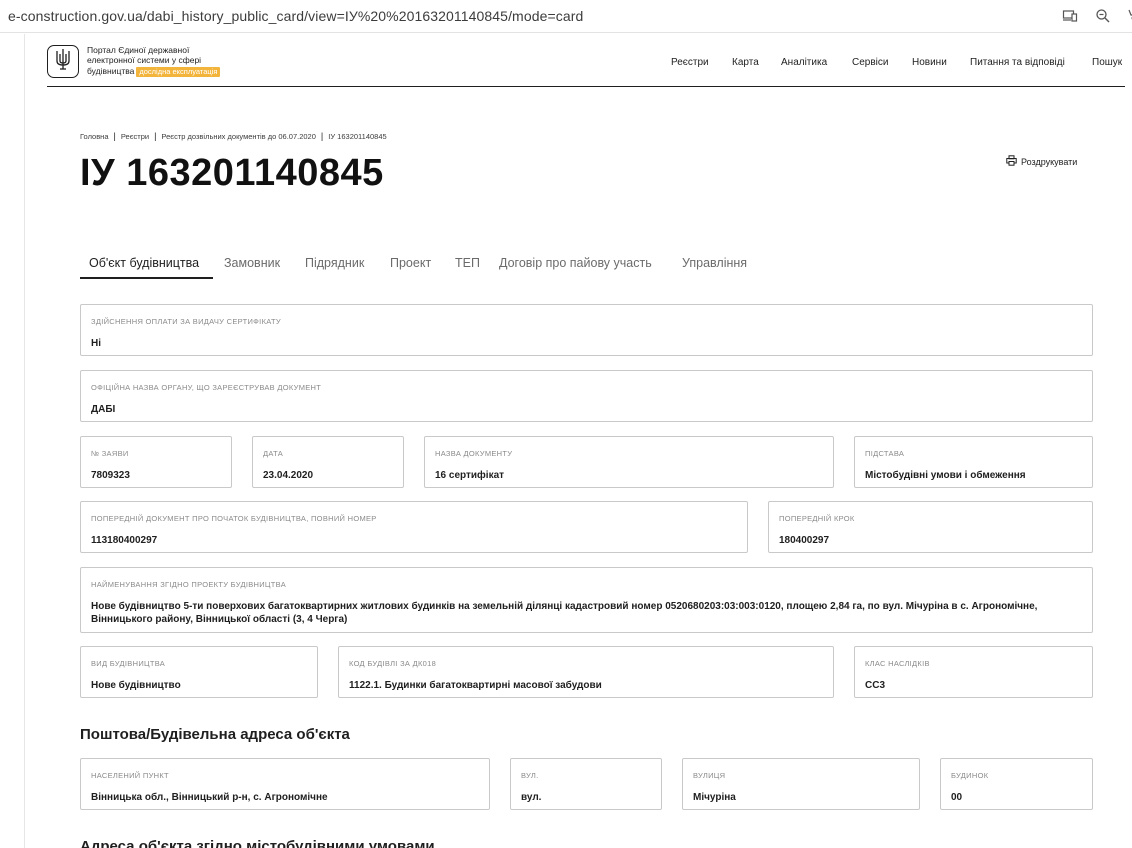 The image size is (1132, 848). Describe the element at coordinates (130, 775) in the screenshot. I see `field-label: Населений пункт` at that location.